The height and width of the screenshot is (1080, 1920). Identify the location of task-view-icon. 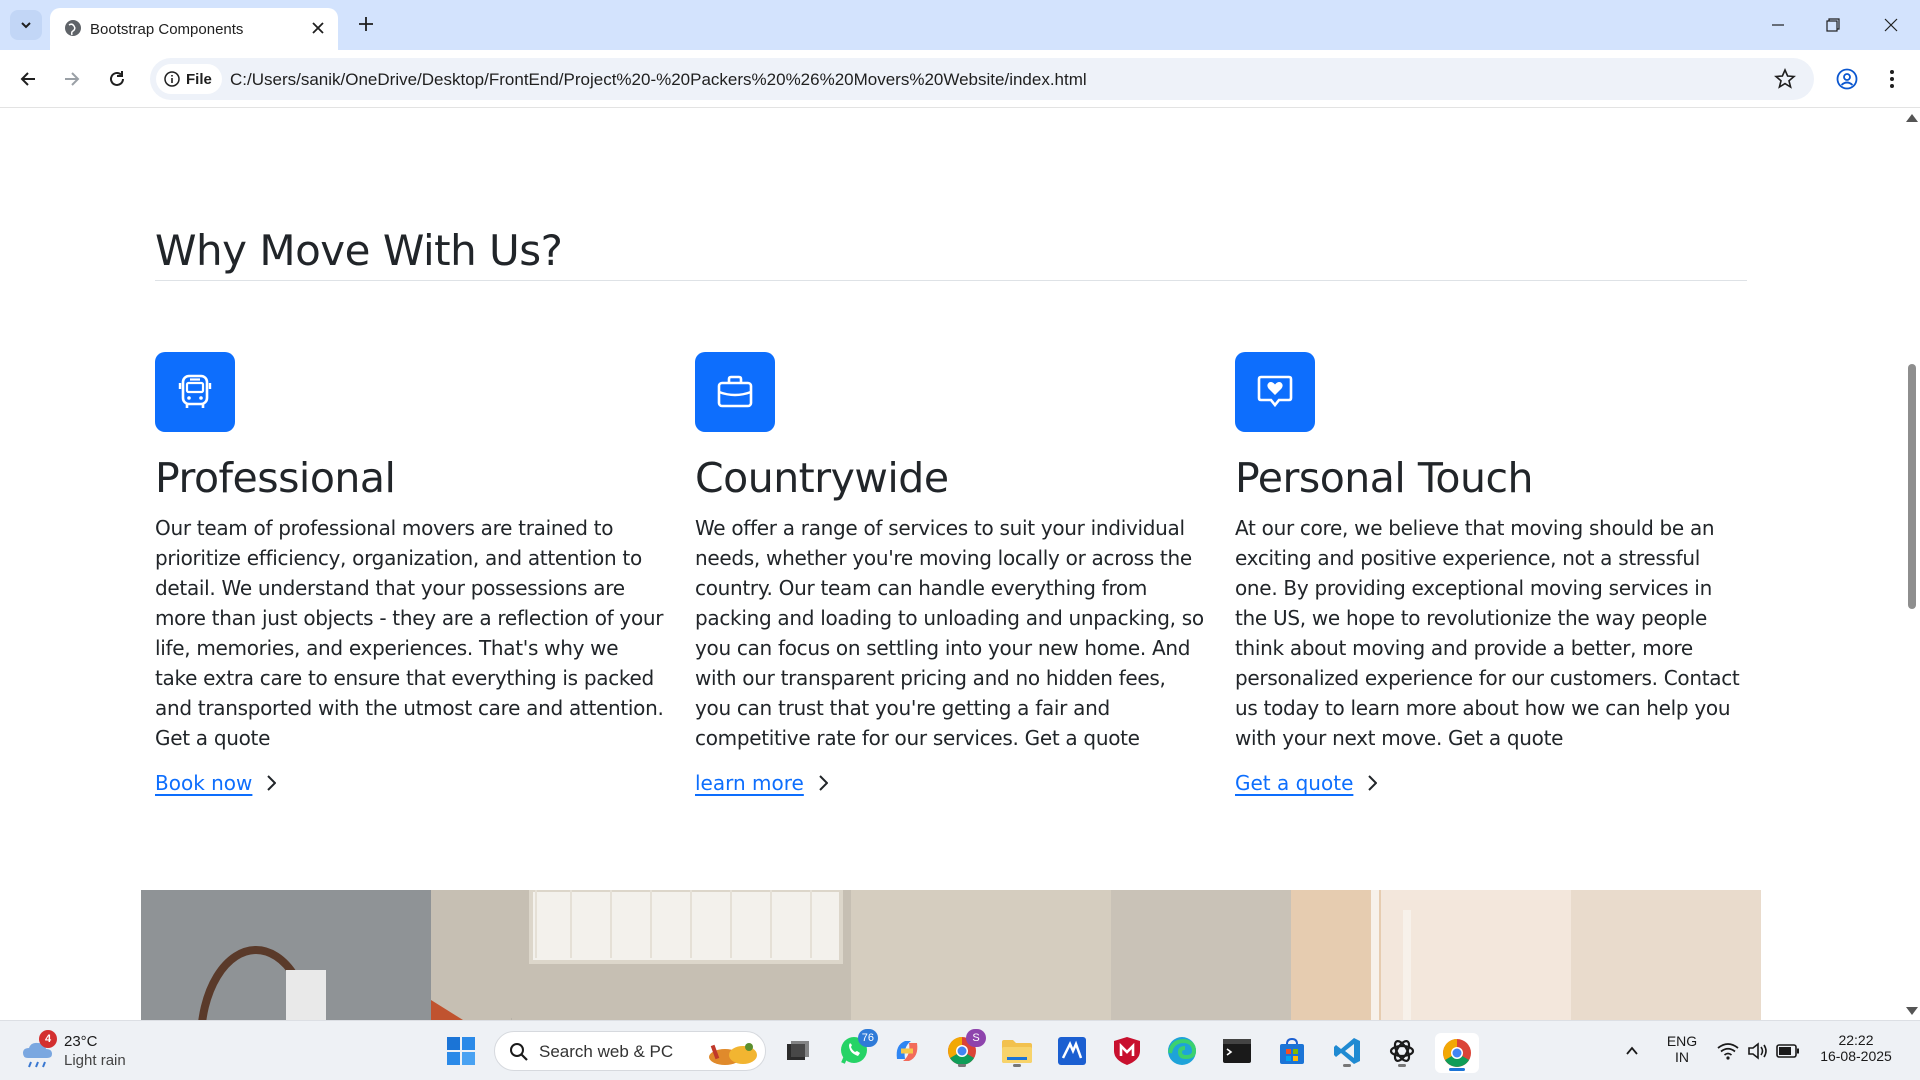
(798, 1050).